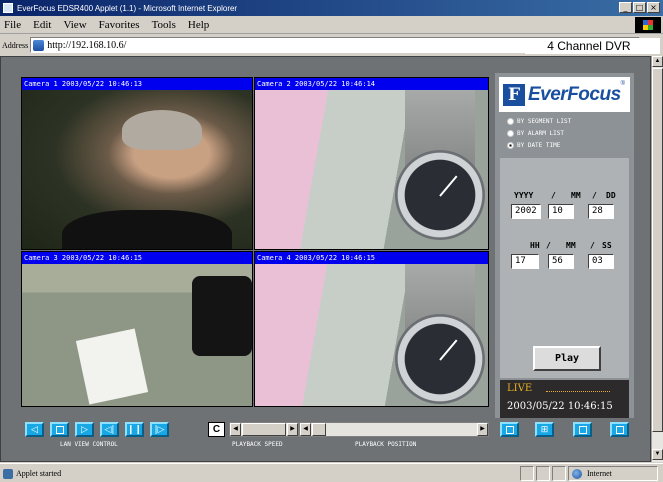 The width and height of the screenshot is (663, 482). I want to click on brand-name: EverFocus, so click(574, 94).